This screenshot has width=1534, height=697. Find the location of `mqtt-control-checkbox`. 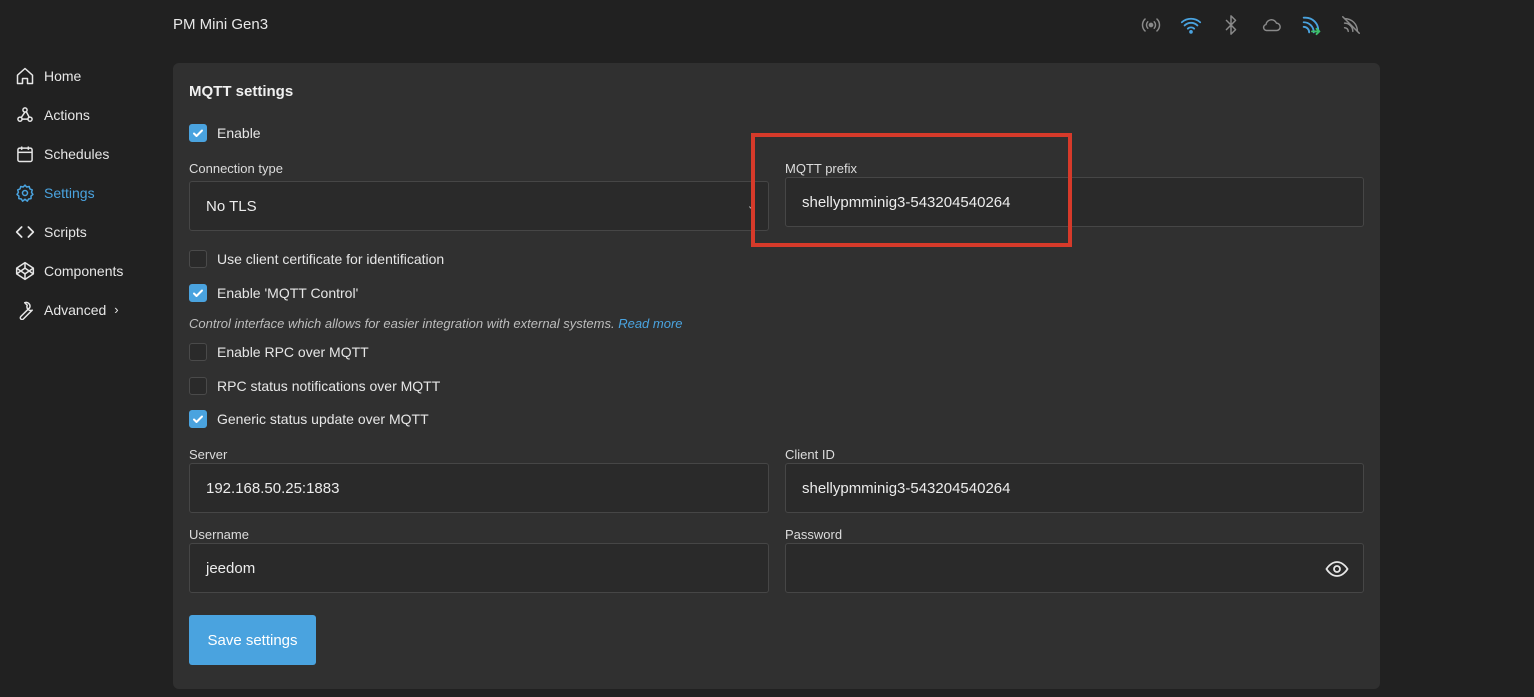

mqtt-control-checkbox is located at coordinates (198, 293).